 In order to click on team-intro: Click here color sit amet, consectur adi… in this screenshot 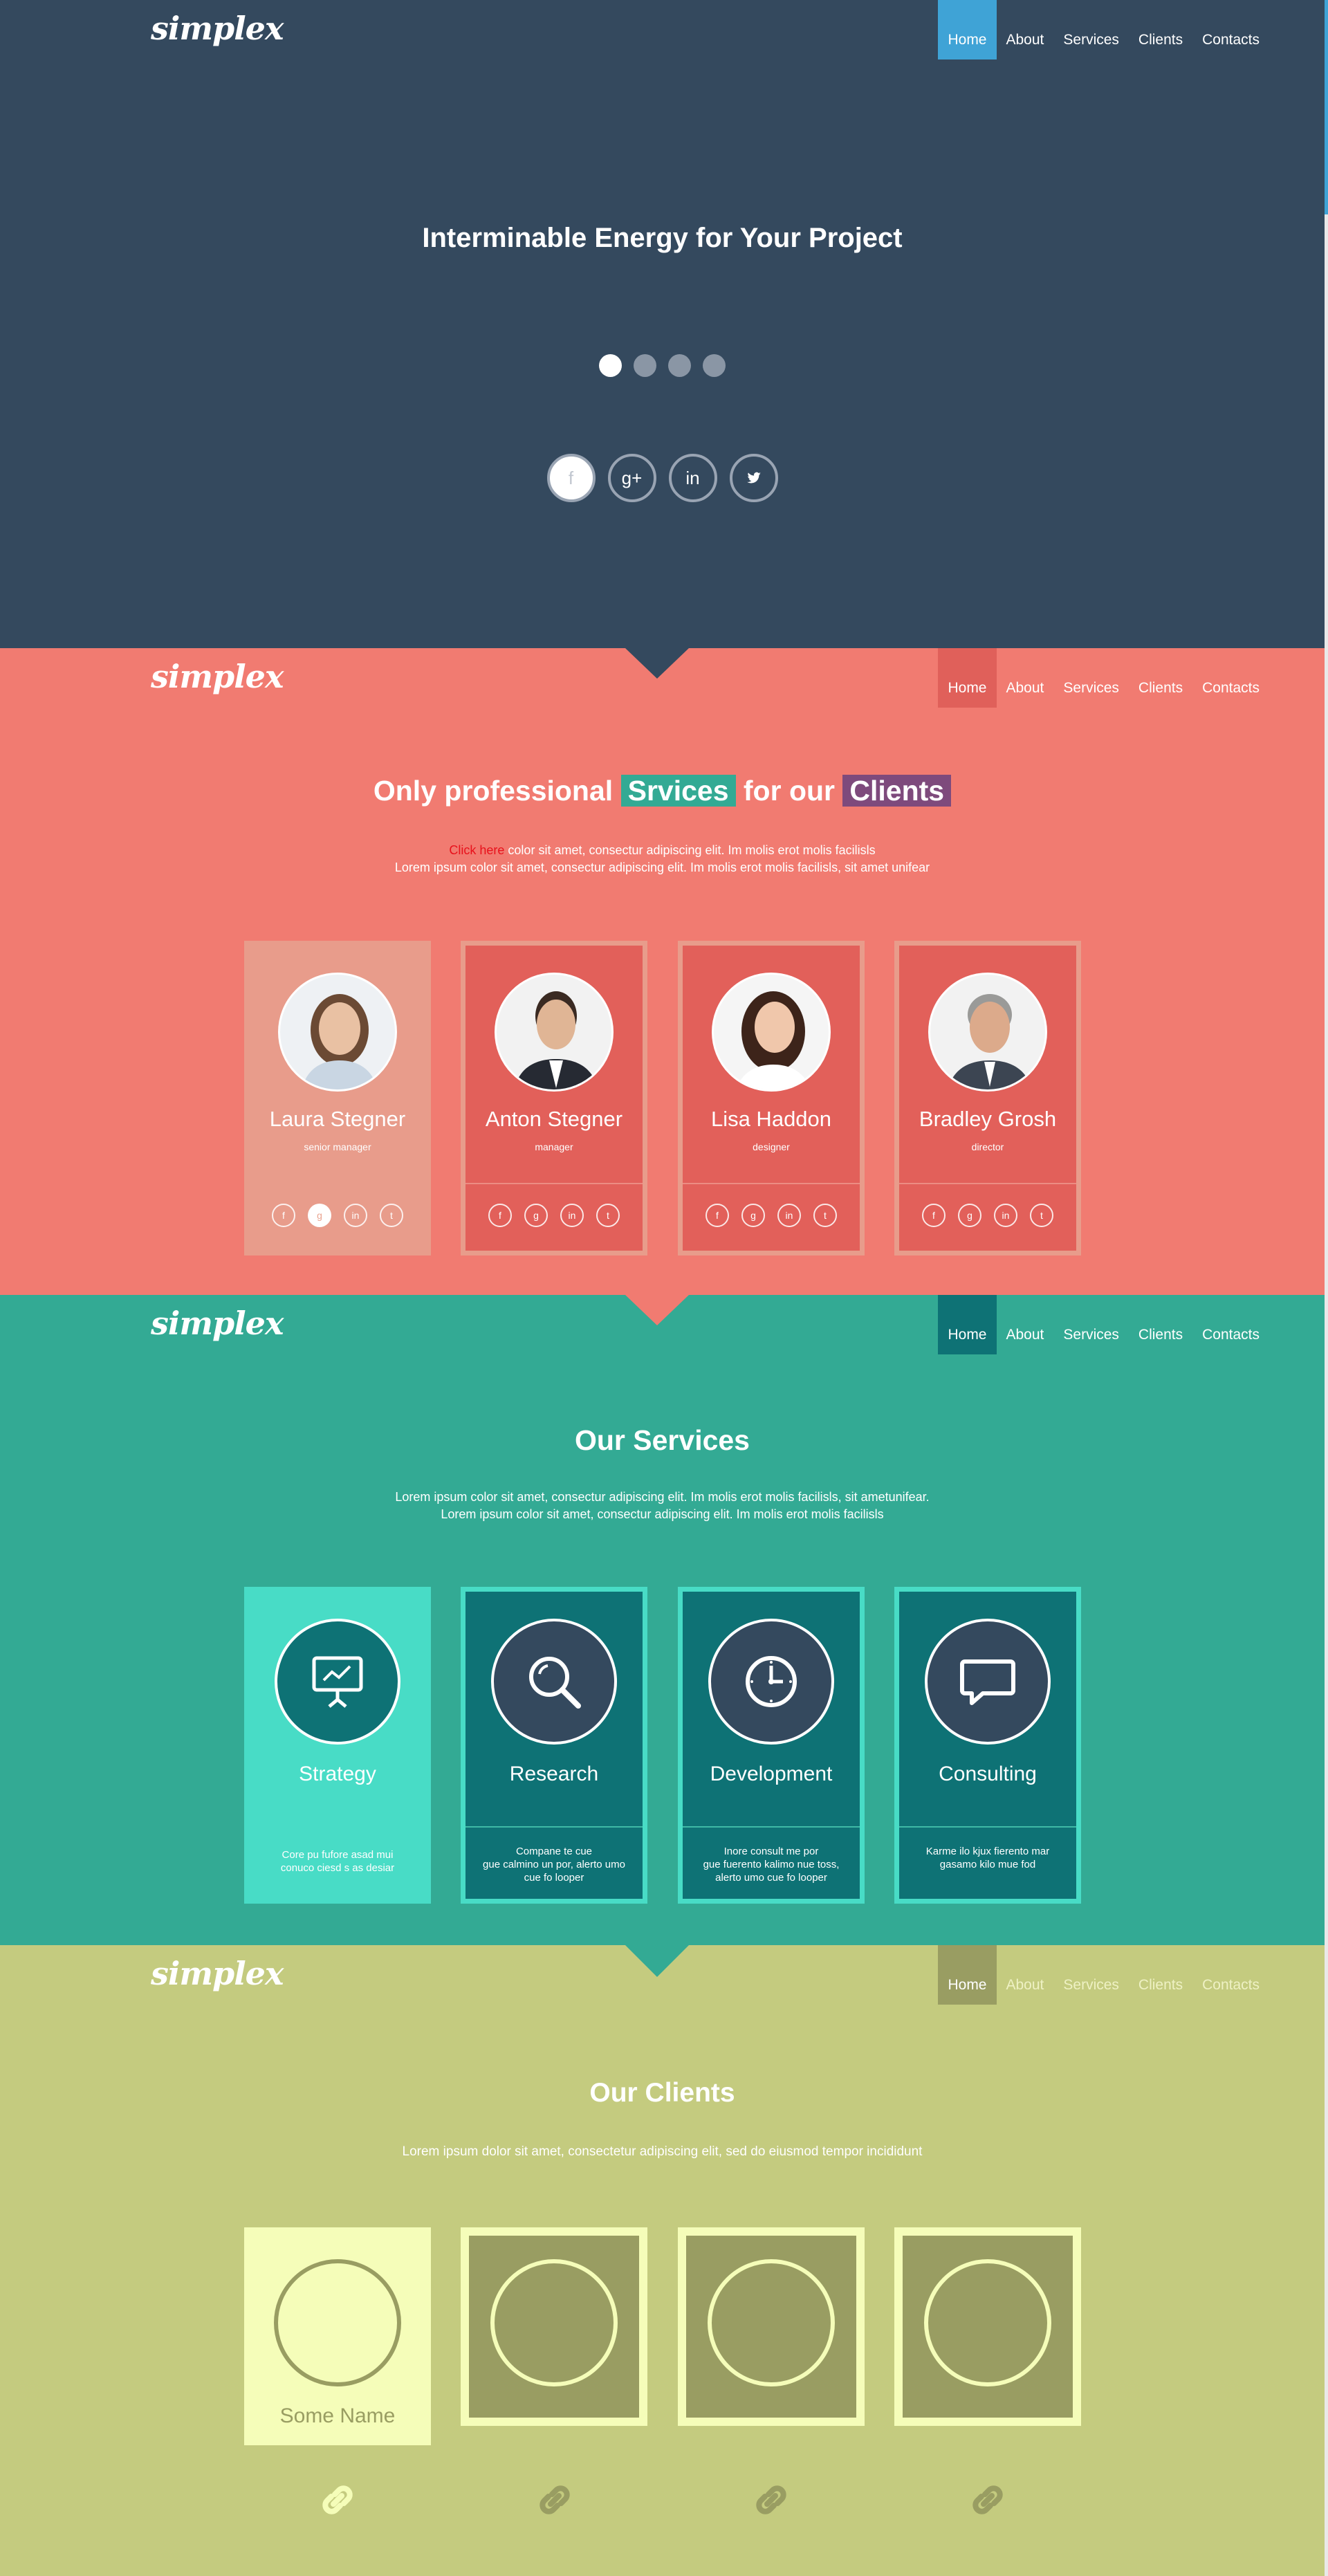, I will do `click(662, 859)`.